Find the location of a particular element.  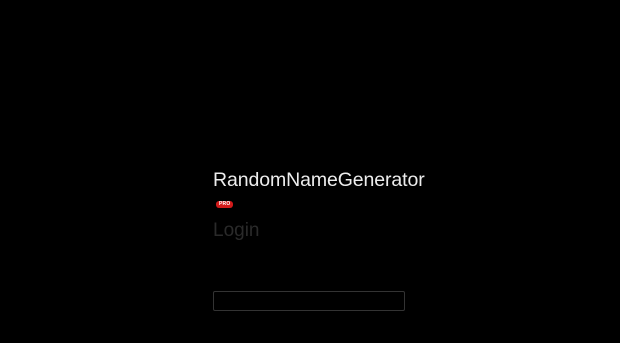

login-panel: RandomNameGenerator PRO Login is located at coordinates (319, 239).